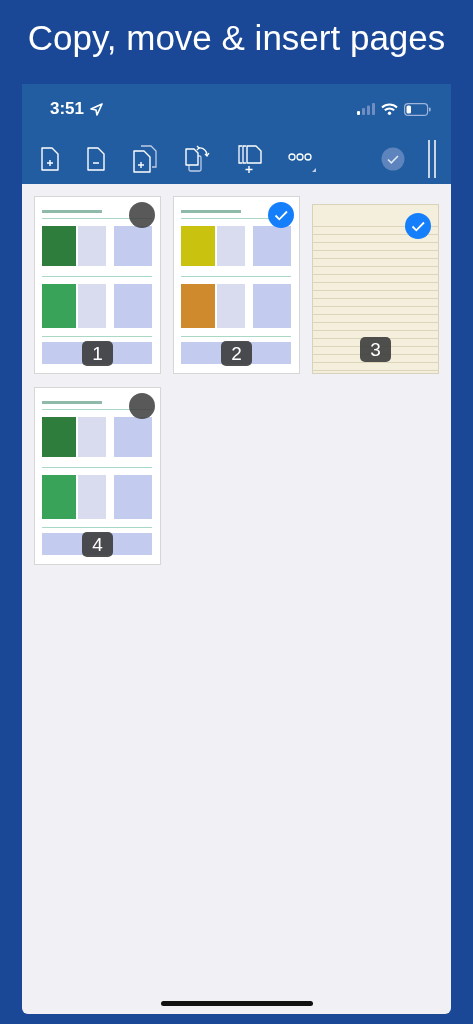  I want to click on page-number: 3, so click(375, 349).